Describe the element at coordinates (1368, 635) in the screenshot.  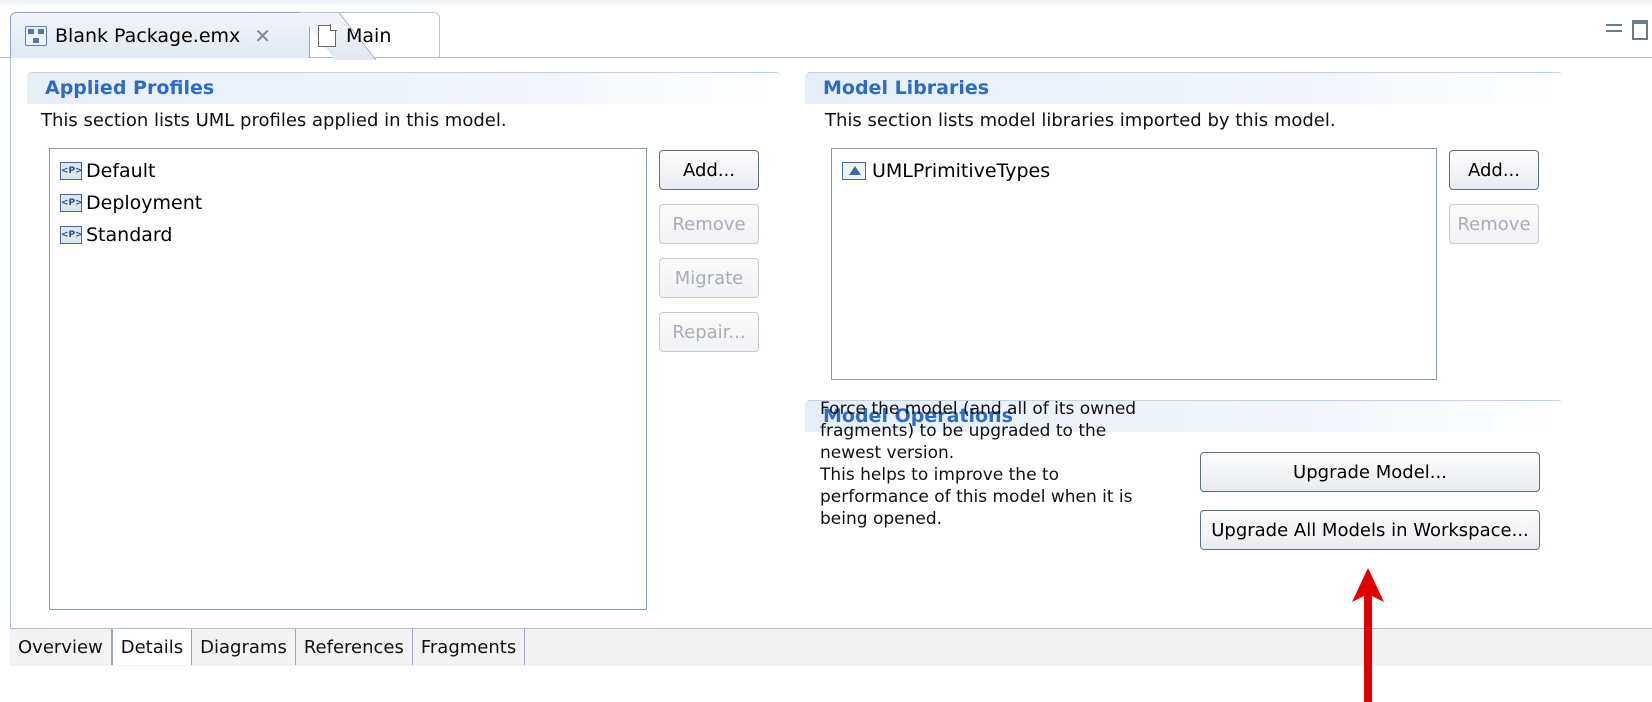
I see `annotation-arrow-icon` at that location.